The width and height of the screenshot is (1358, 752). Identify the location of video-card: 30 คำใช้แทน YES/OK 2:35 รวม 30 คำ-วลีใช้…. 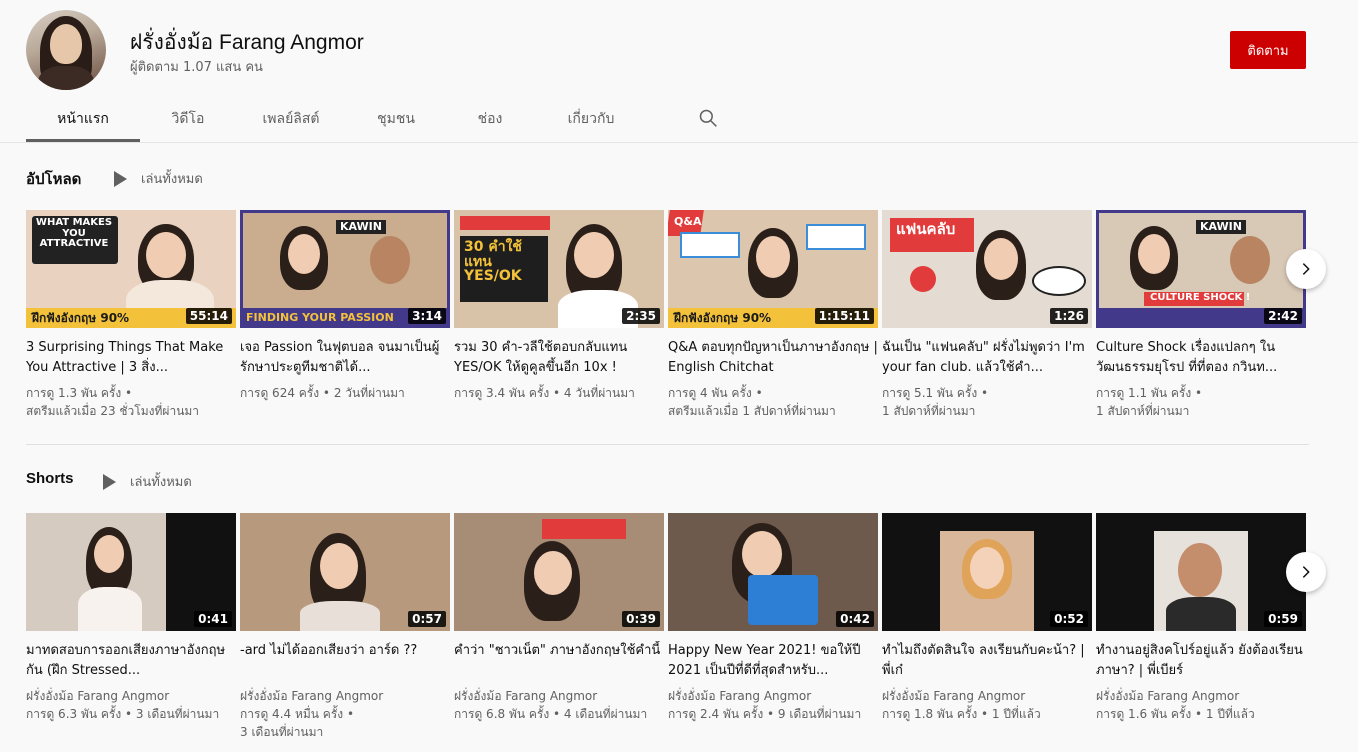
(559, 306).